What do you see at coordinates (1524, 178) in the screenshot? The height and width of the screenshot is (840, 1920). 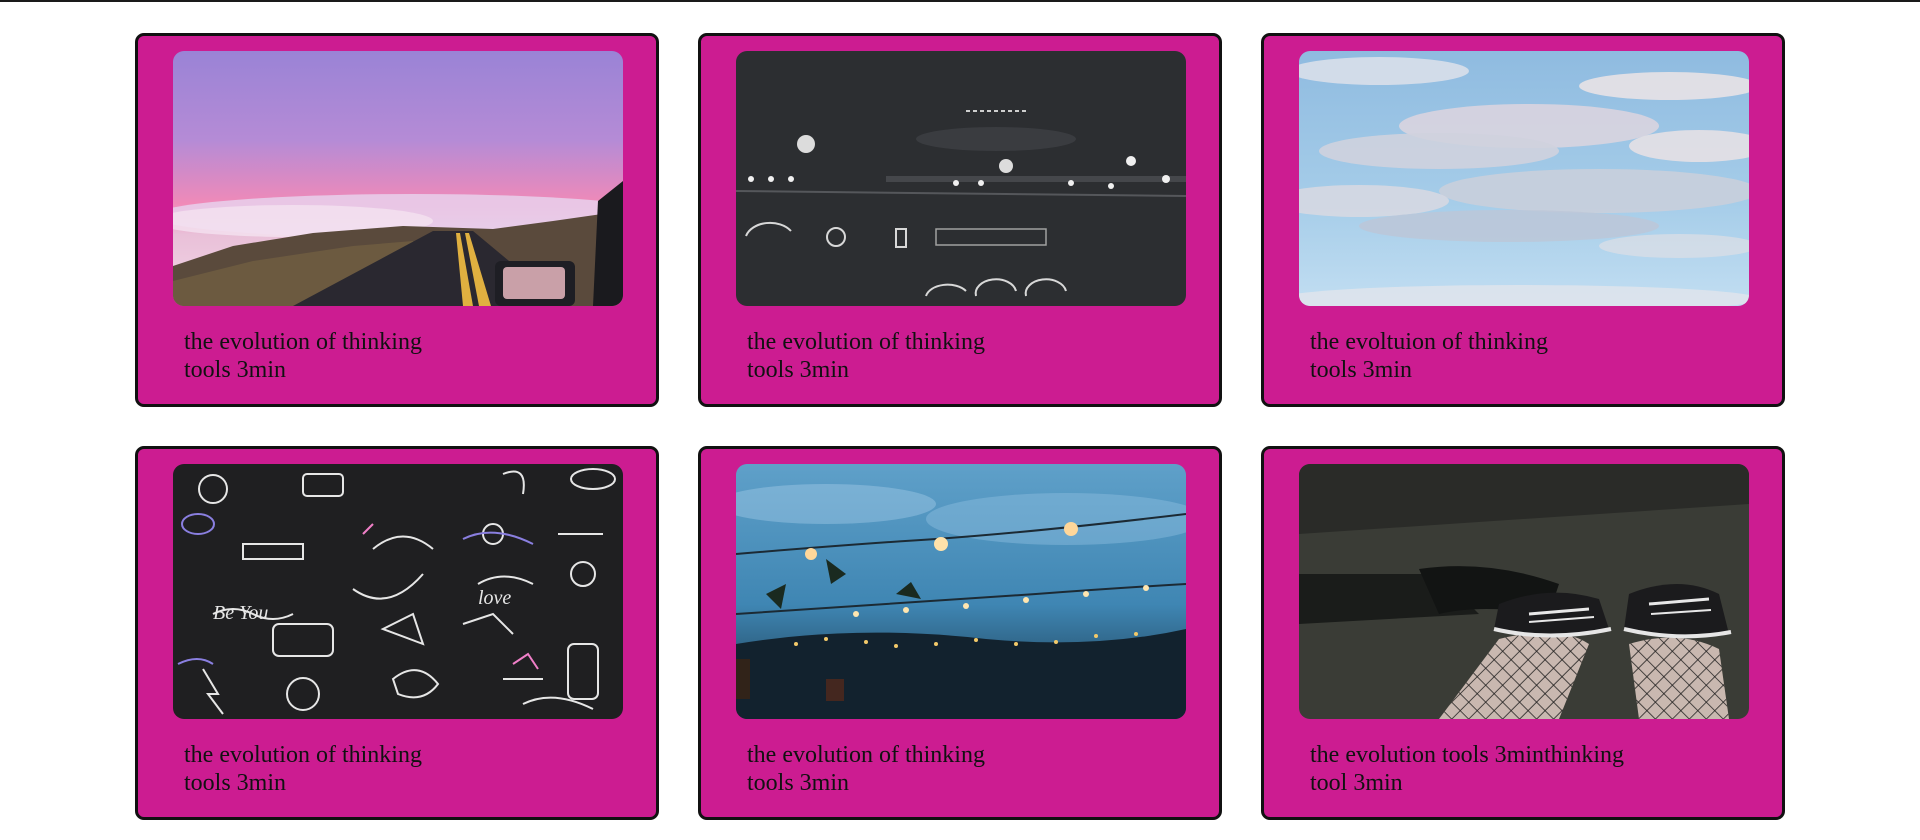 I see `cloudy-sky-photo` at bounding box center [1524, 178].